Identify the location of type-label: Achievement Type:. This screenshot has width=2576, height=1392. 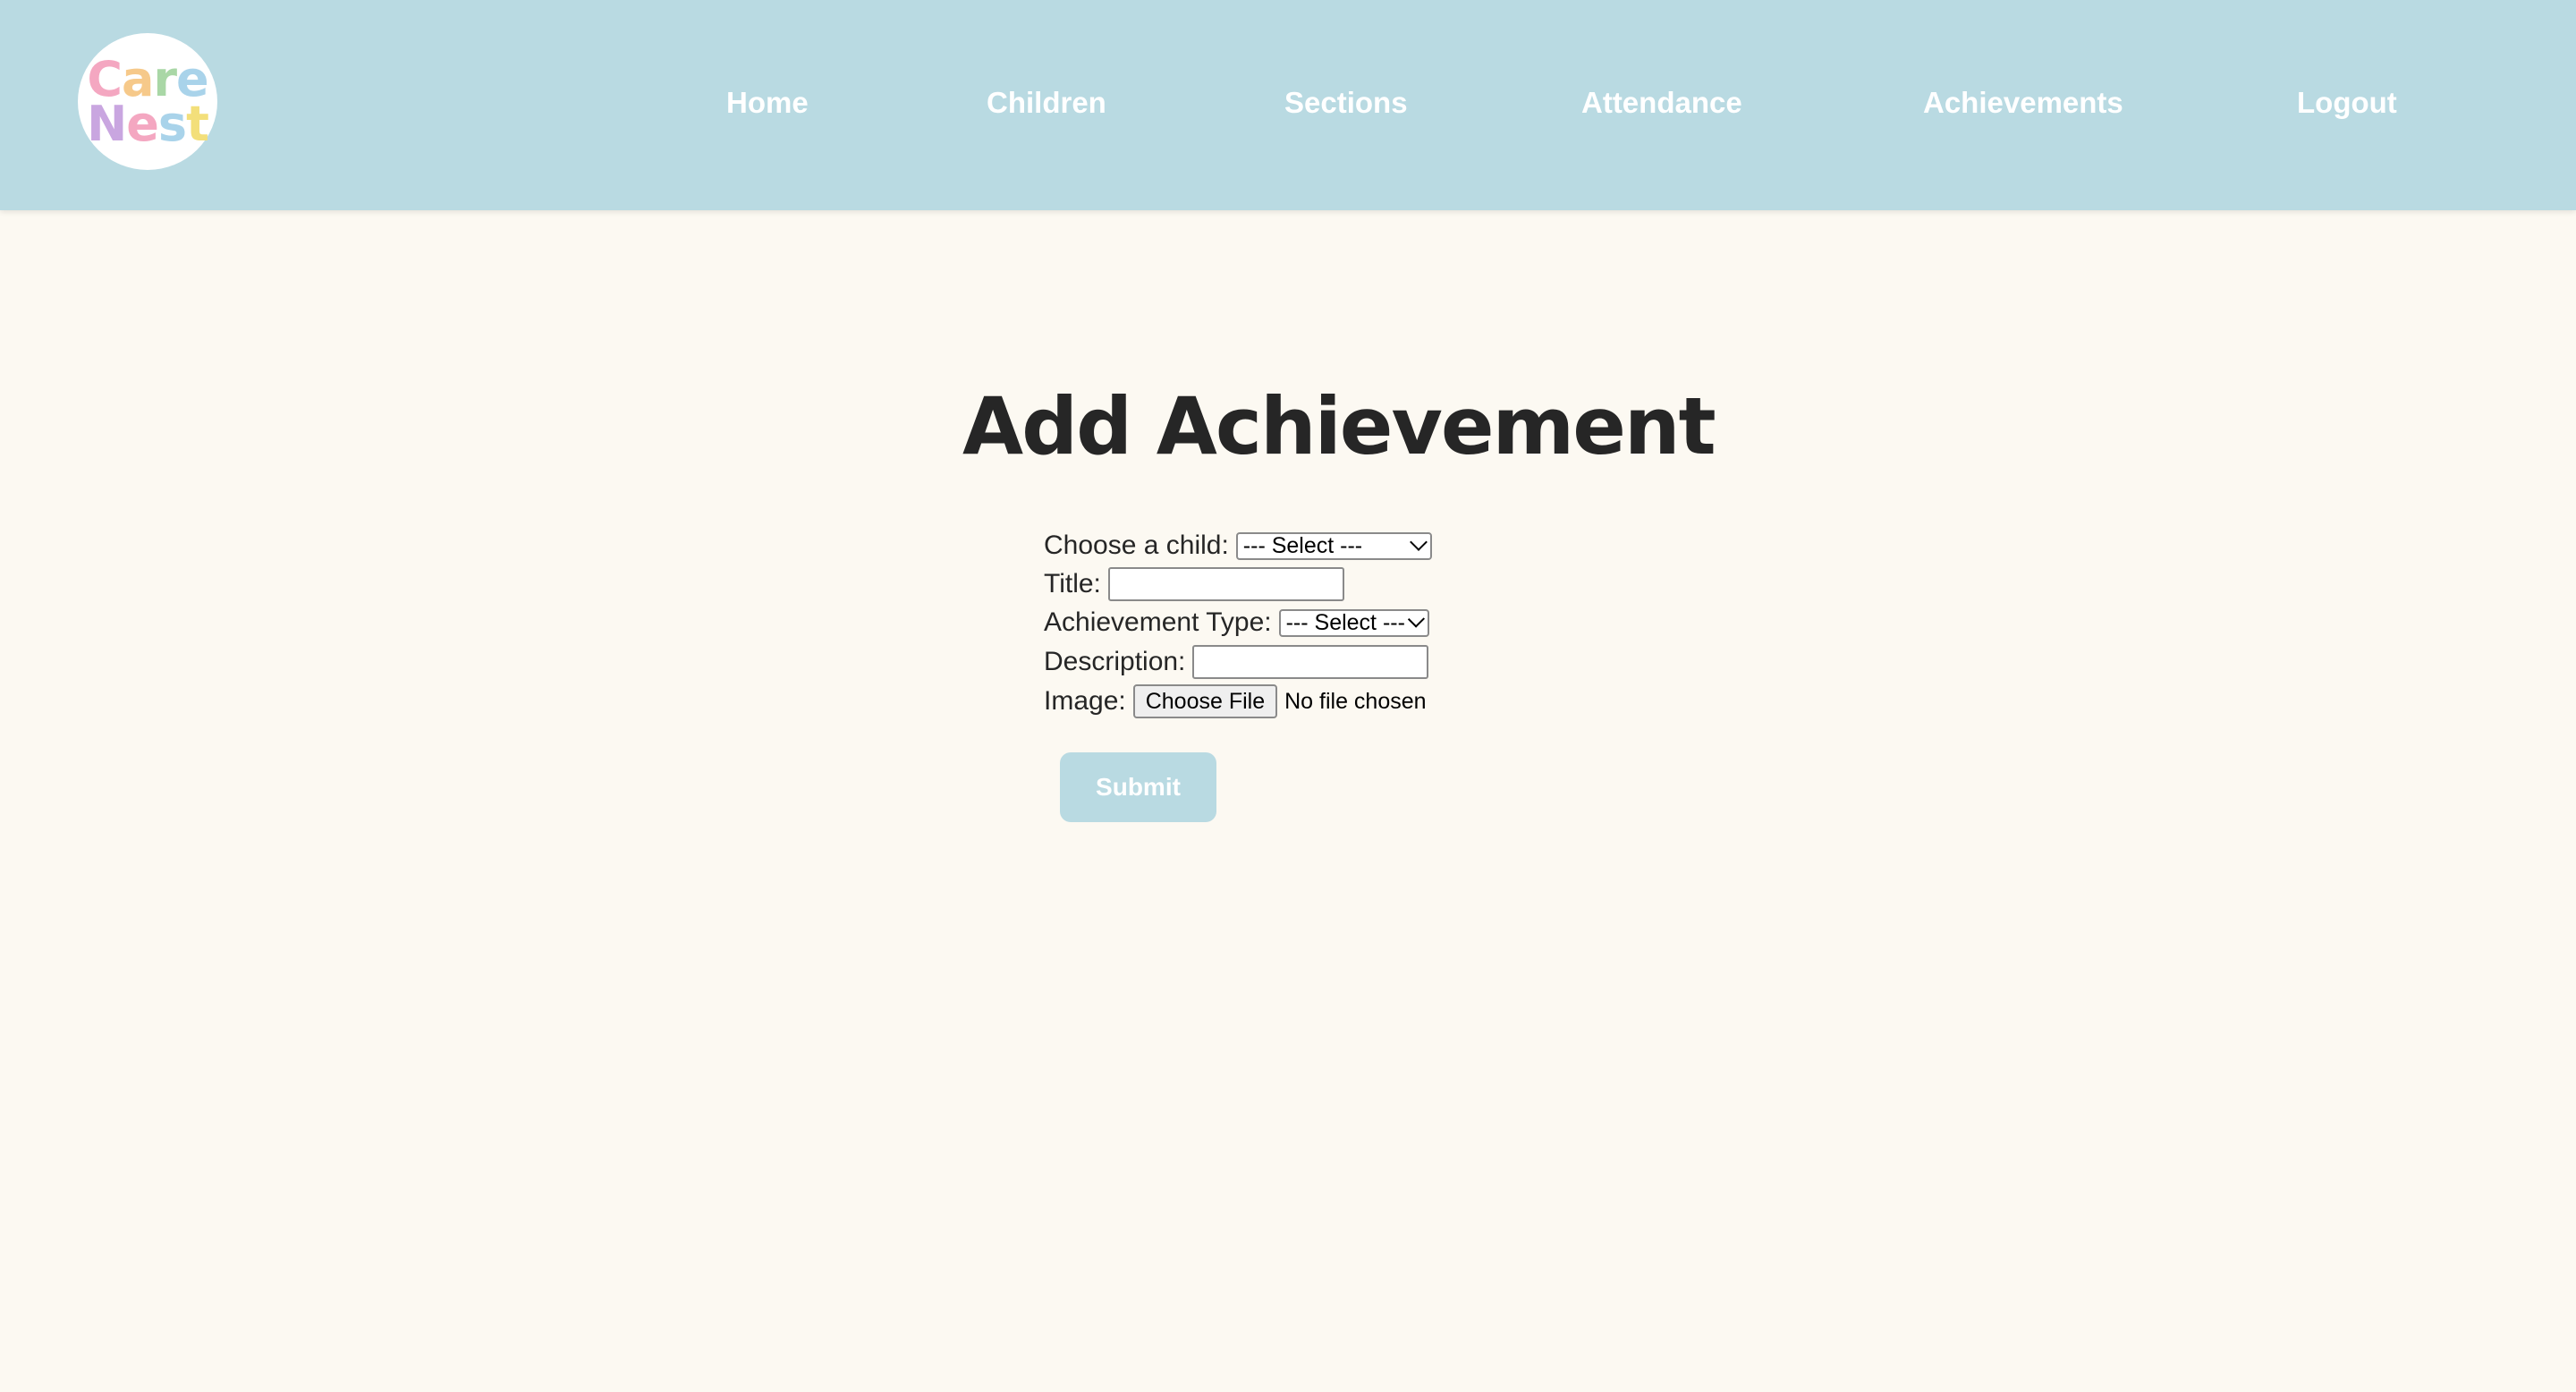
(1158, 622).